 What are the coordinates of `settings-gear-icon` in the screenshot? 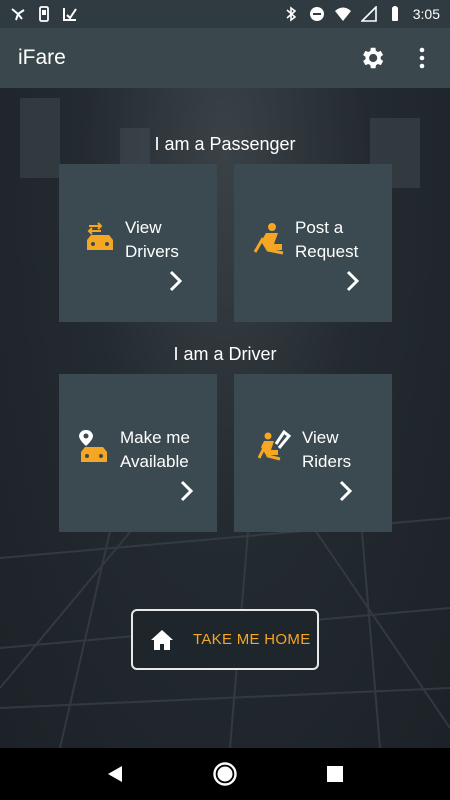 It's located at (372, 58).